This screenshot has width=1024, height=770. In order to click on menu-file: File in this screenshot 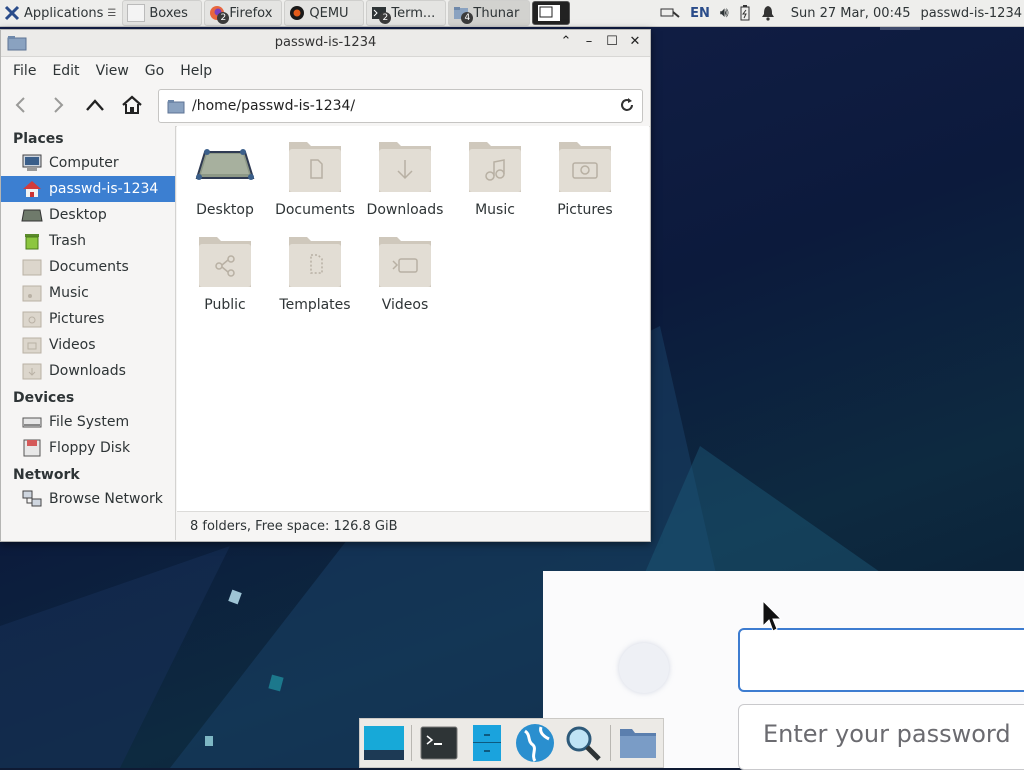, I will do `click(24, 71)`.